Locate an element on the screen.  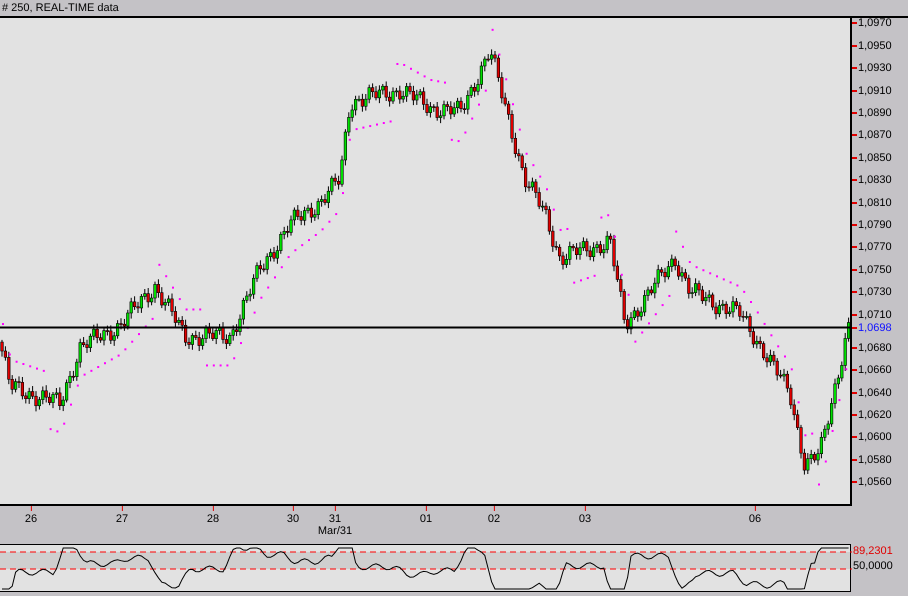
window-title: # 250, REAL-TIME data is located at coordinates (60, 8).